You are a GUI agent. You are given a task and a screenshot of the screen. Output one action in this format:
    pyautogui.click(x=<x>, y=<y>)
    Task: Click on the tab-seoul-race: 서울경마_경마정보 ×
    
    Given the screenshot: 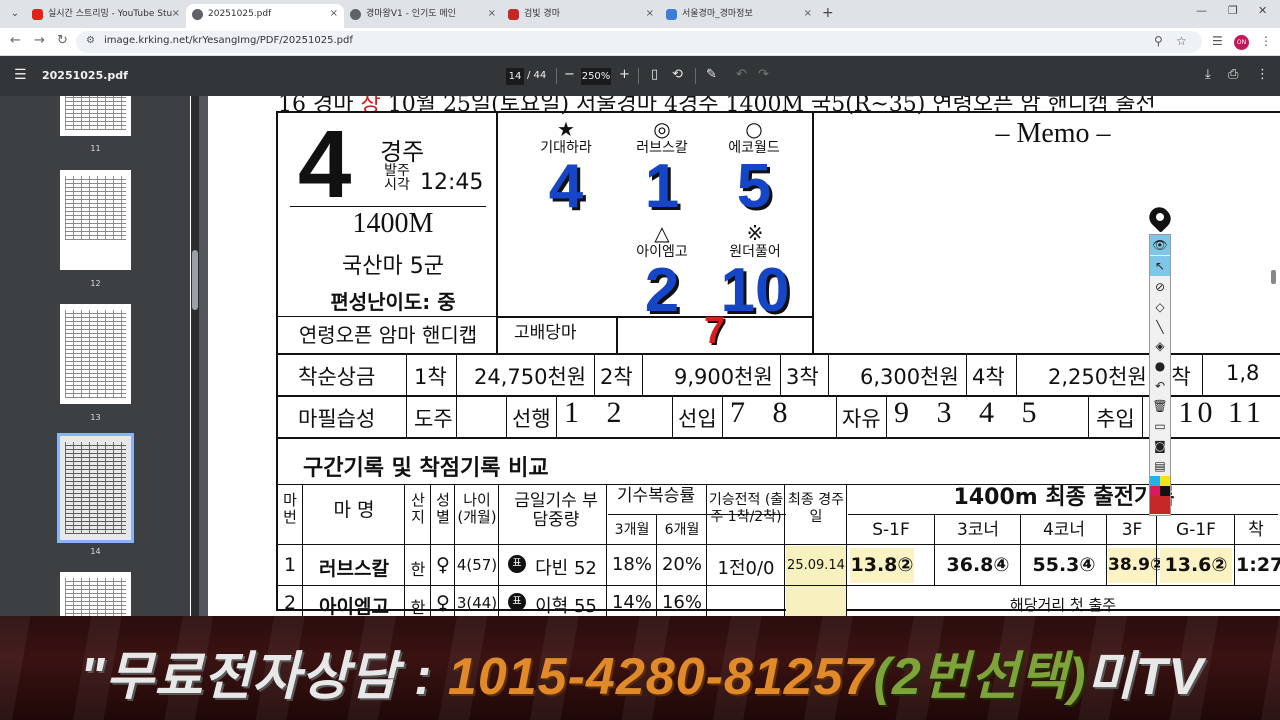 What is the action you would take?
    pyautogui.click(x=739, y=16)
    